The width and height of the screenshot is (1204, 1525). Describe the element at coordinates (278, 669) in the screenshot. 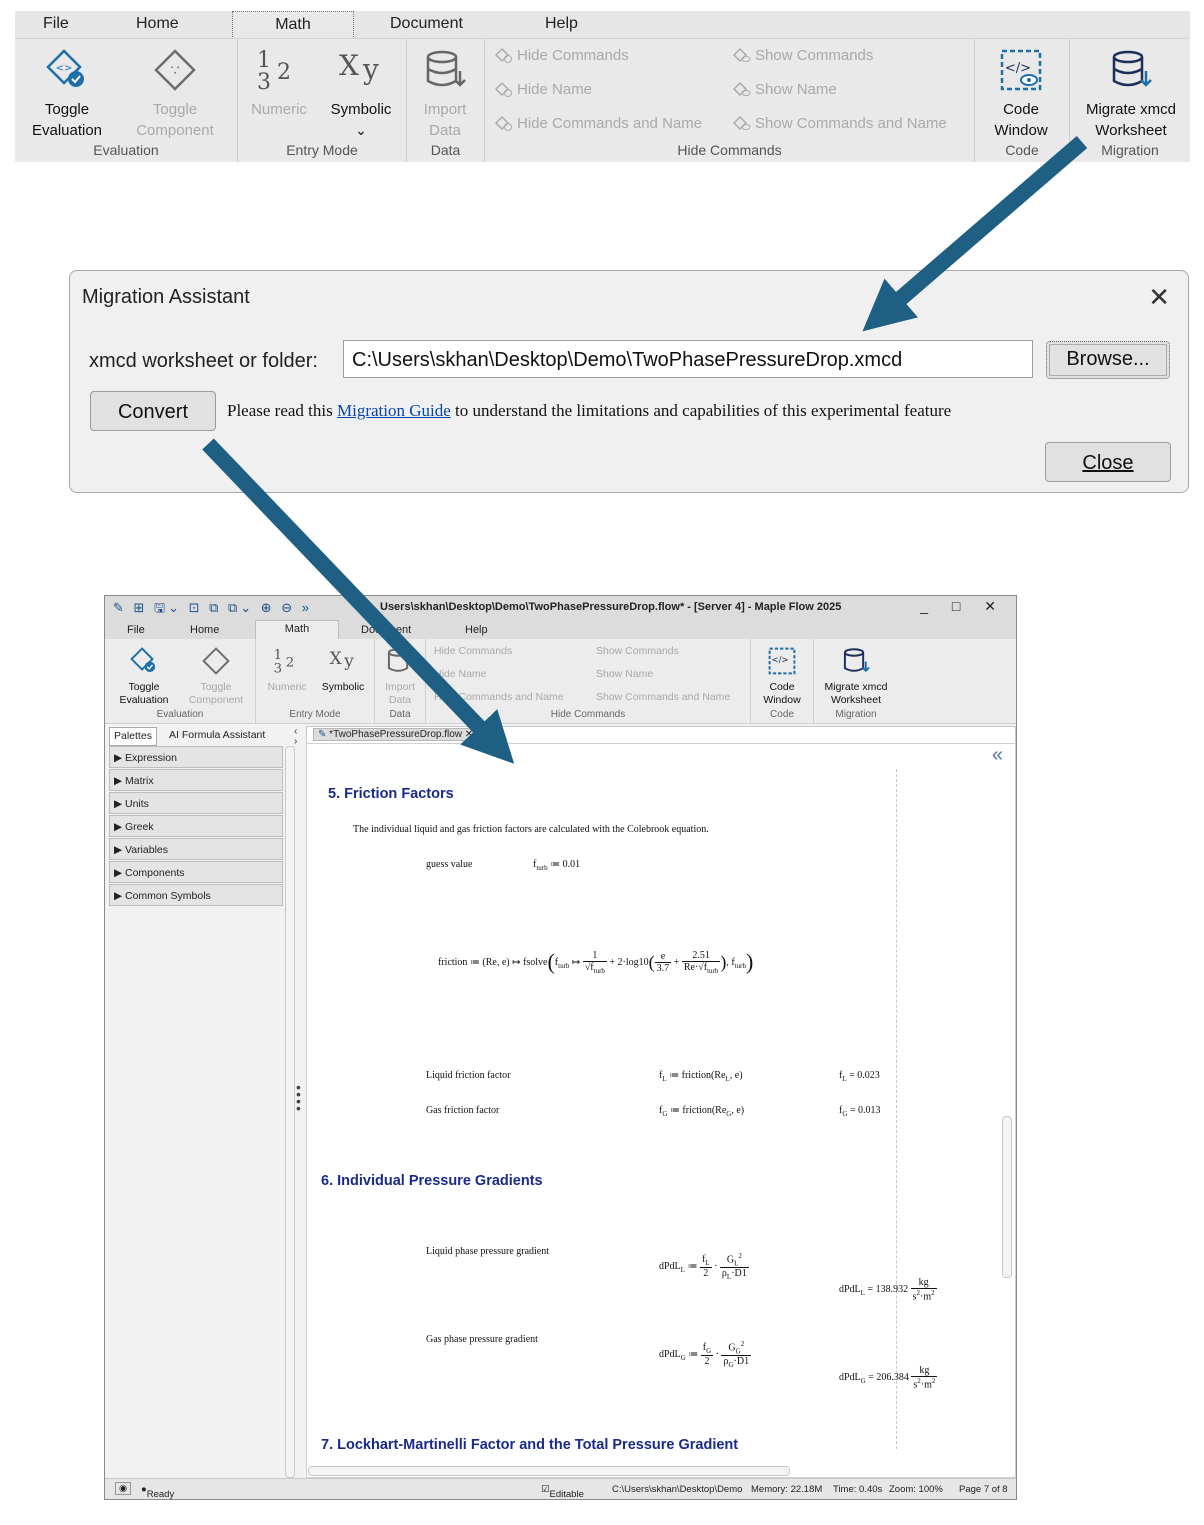

I see `svg-text: 3` at that location.